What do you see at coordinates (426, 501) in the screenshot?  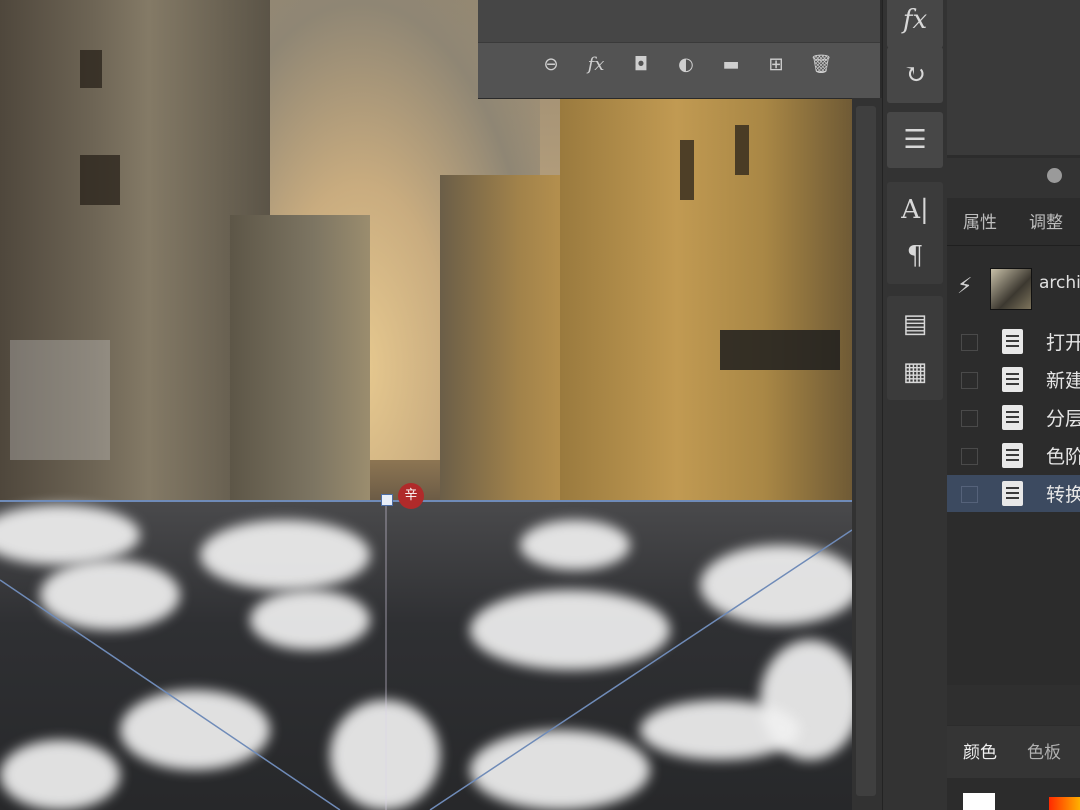 I see `transform-top-edge` at bounding box center [426, 501].